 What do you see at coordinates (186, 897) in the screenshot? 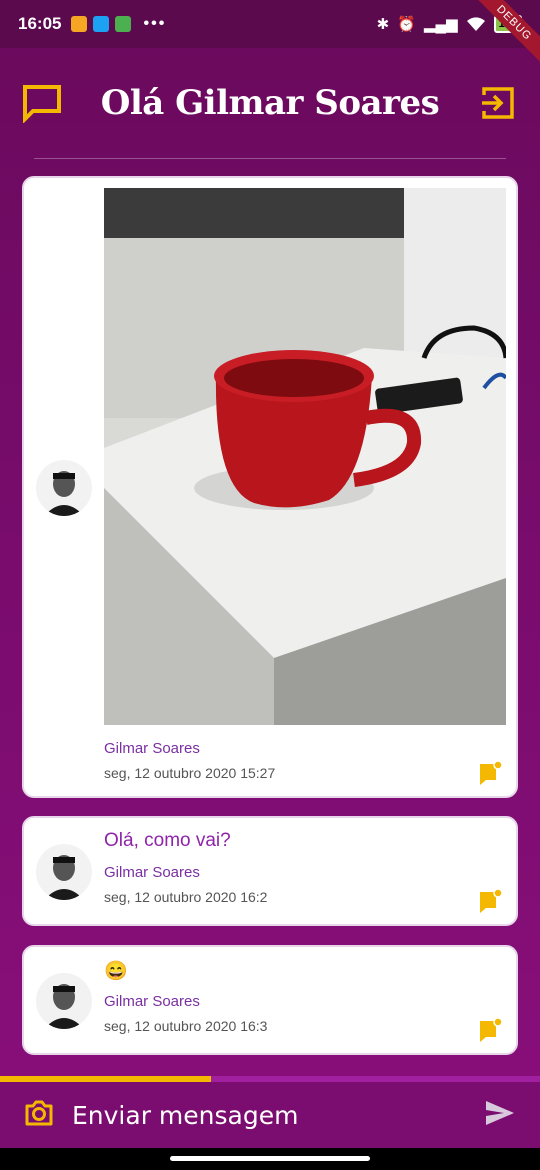
I see `message-date: seg, 12 outubro 2020 16:2` at bounding box center [186, 897].